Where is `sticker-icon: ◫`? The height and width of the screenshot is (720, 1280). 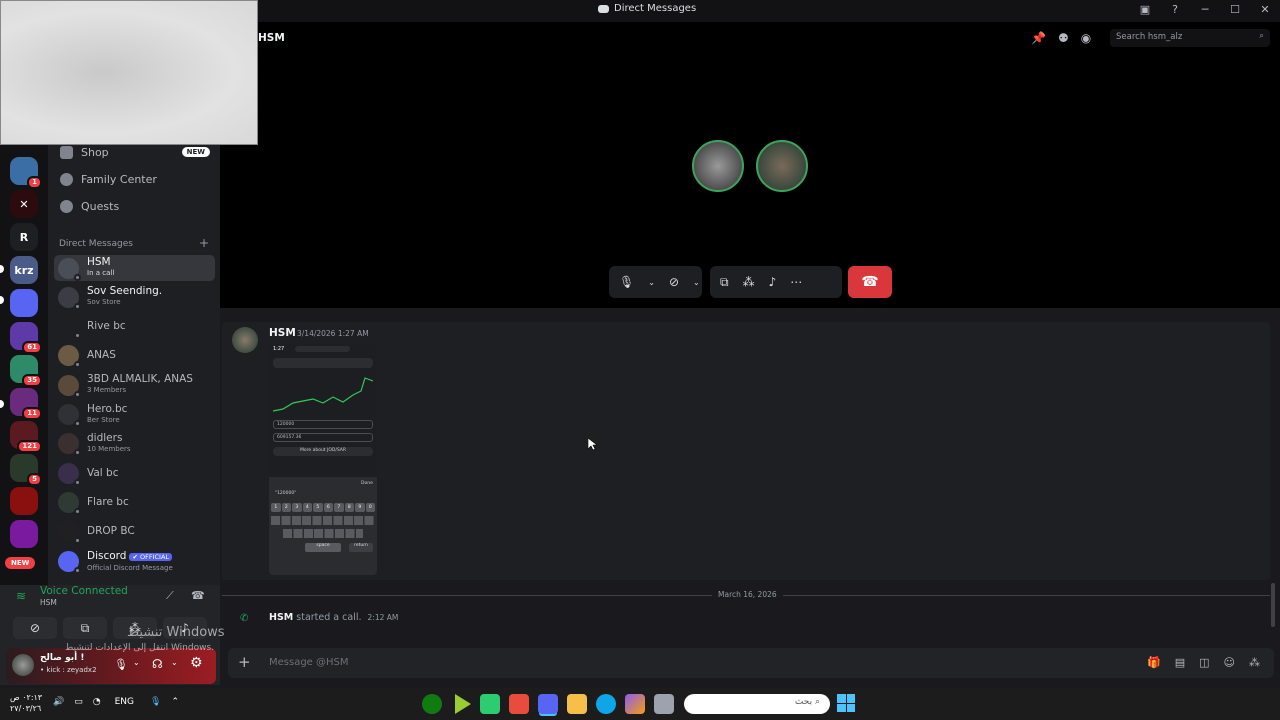 sticker-icon: ◫ is located at coordinates (1204, 662).